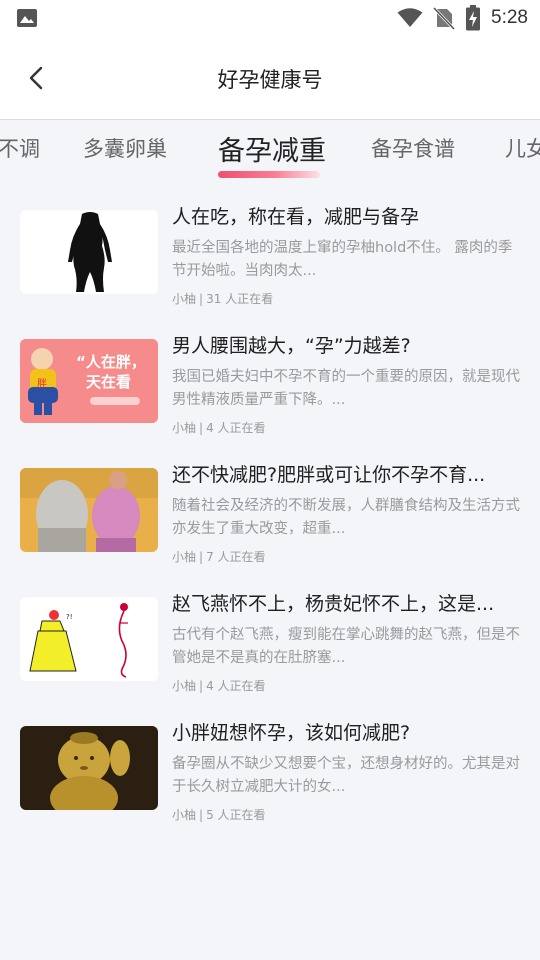 Image resolution: width=540 pixels, height=960 pixels. Describe the element at coordinates (236, 815) in the screenshot. I see `article-viewers: 5 人正在看` at that location.